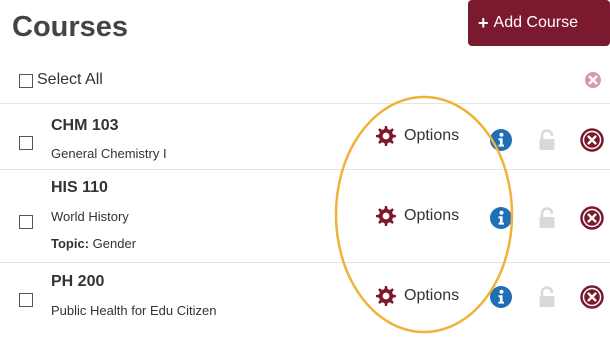  I want to click on topic-value: Gender, so click(114, 243).